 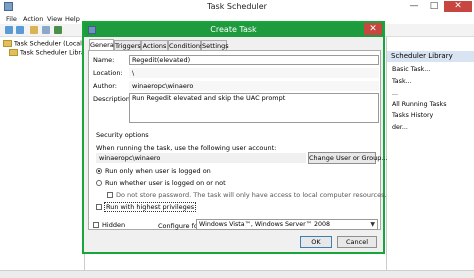 I want to click on security-options-label: Security options, so click(x=122, y=135).